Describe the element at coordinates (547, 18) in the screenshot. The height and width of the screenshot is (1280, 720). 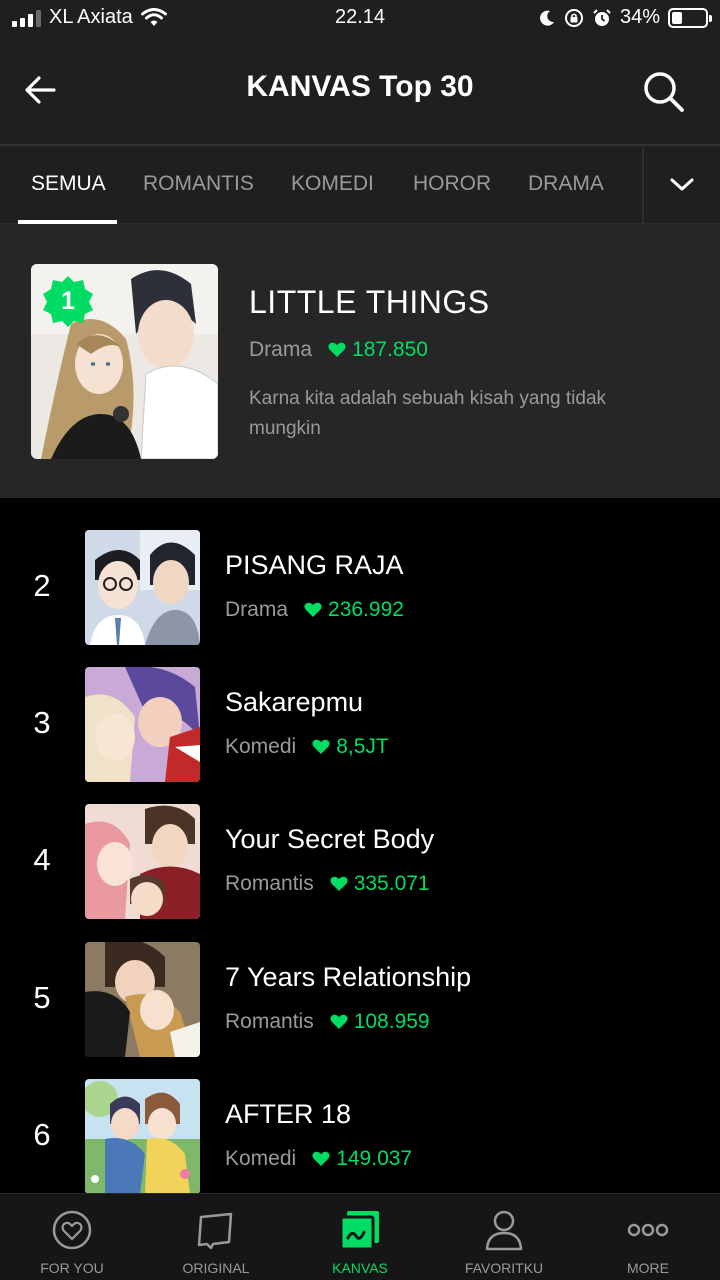
I see `moon-icon` at that location.